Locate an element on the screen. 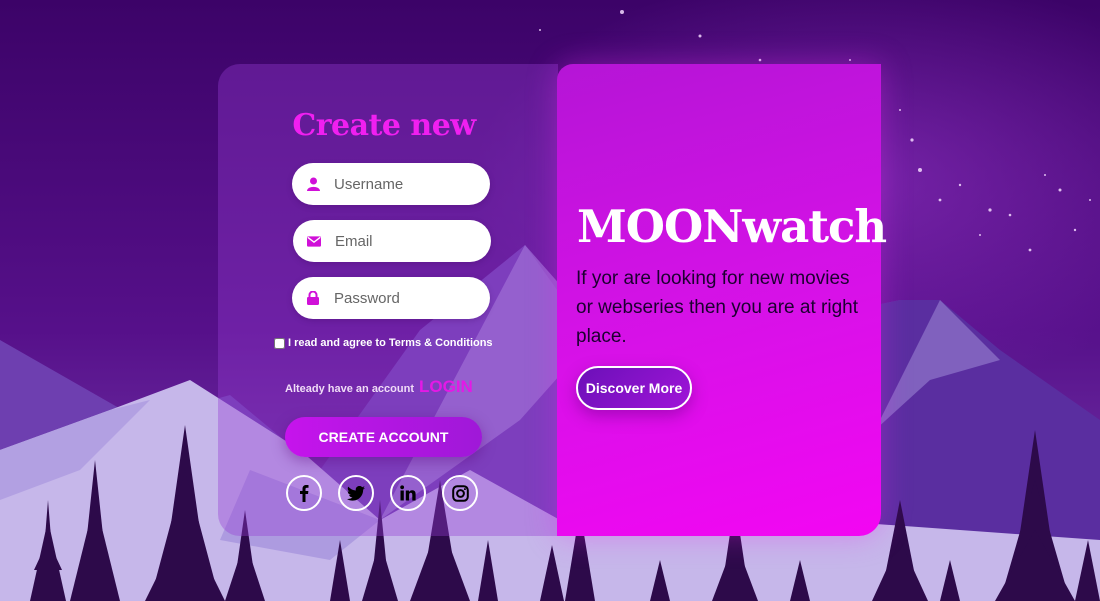  user-icon is located at coordinates (313, 184).